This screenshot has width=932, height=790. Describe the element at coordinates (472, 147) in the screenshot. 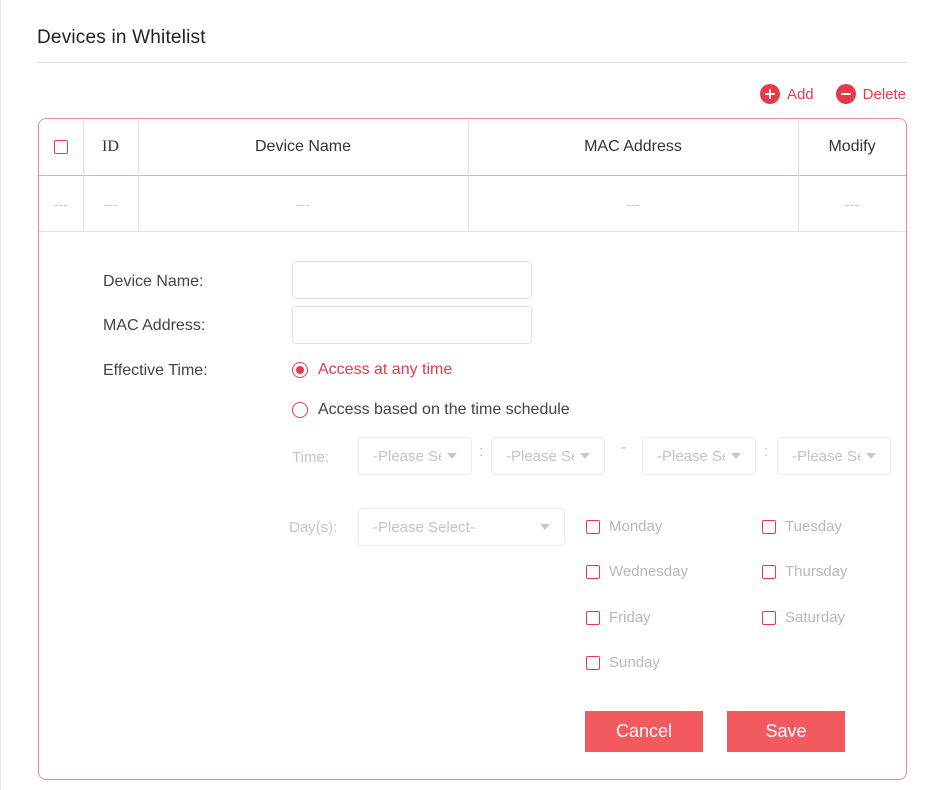

I see `table-header: ID Device Name MAC Address Modify` at that location.